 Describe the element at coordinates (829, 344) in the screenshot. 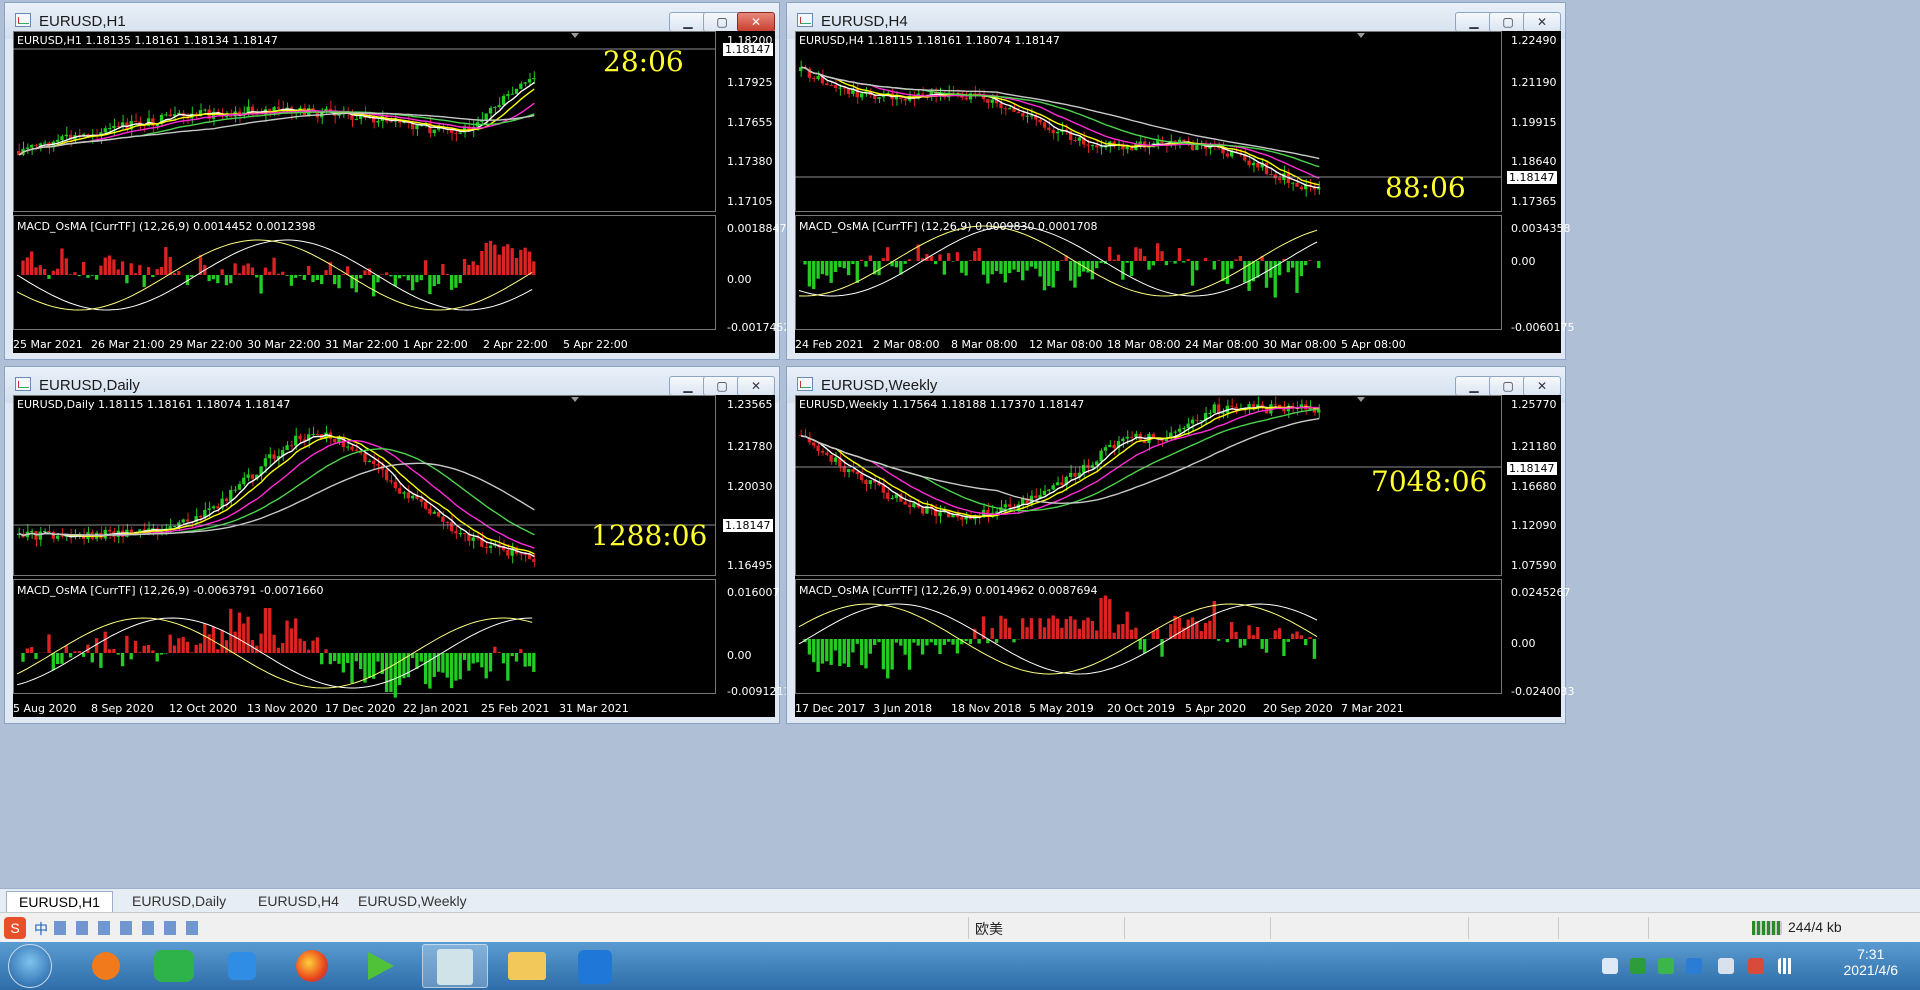

I see `date-tick: 24 Feb 2021` at that location.